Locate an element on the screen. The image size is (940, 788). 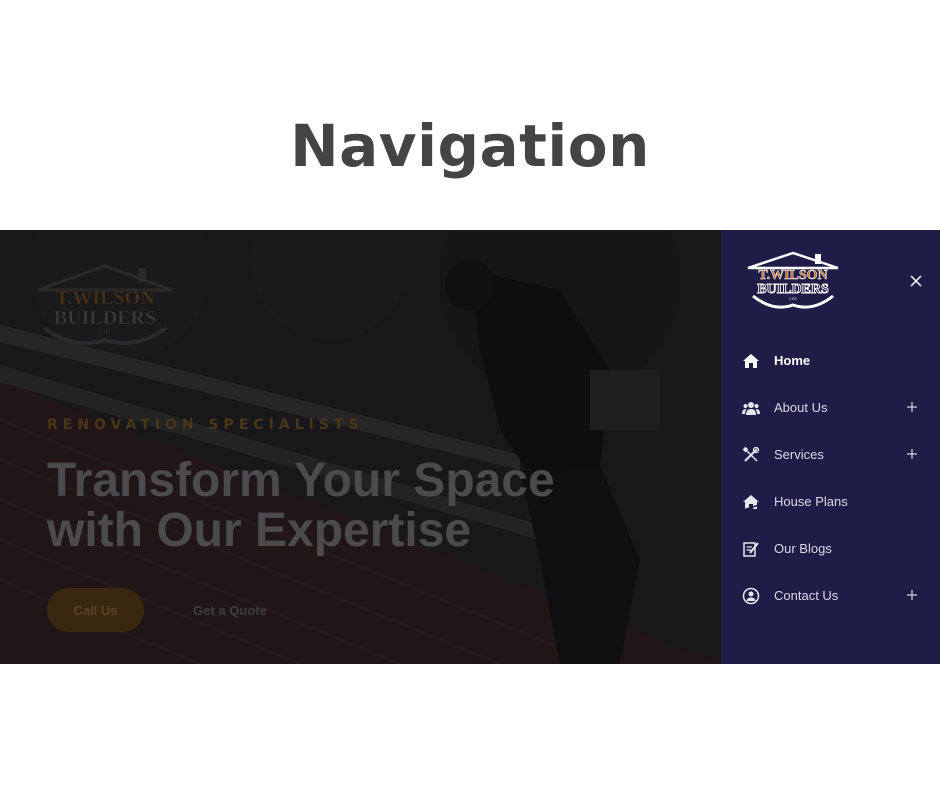
menu-item-our-blogs: Our Blogs is located at coordinates (830, 549).